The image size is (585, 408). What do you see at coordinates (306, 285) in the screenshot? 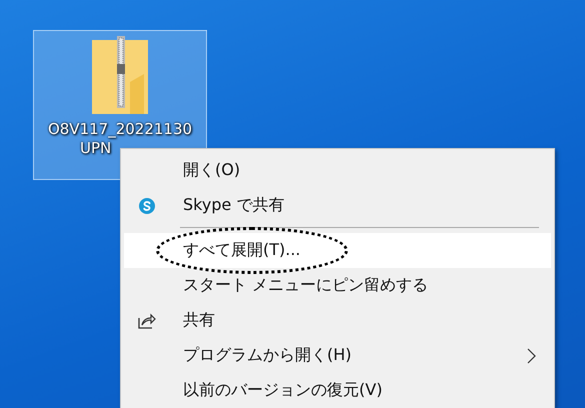
I see `menu-item-label: スタート メニューにピン留めする` at bounding box center [306, 285].